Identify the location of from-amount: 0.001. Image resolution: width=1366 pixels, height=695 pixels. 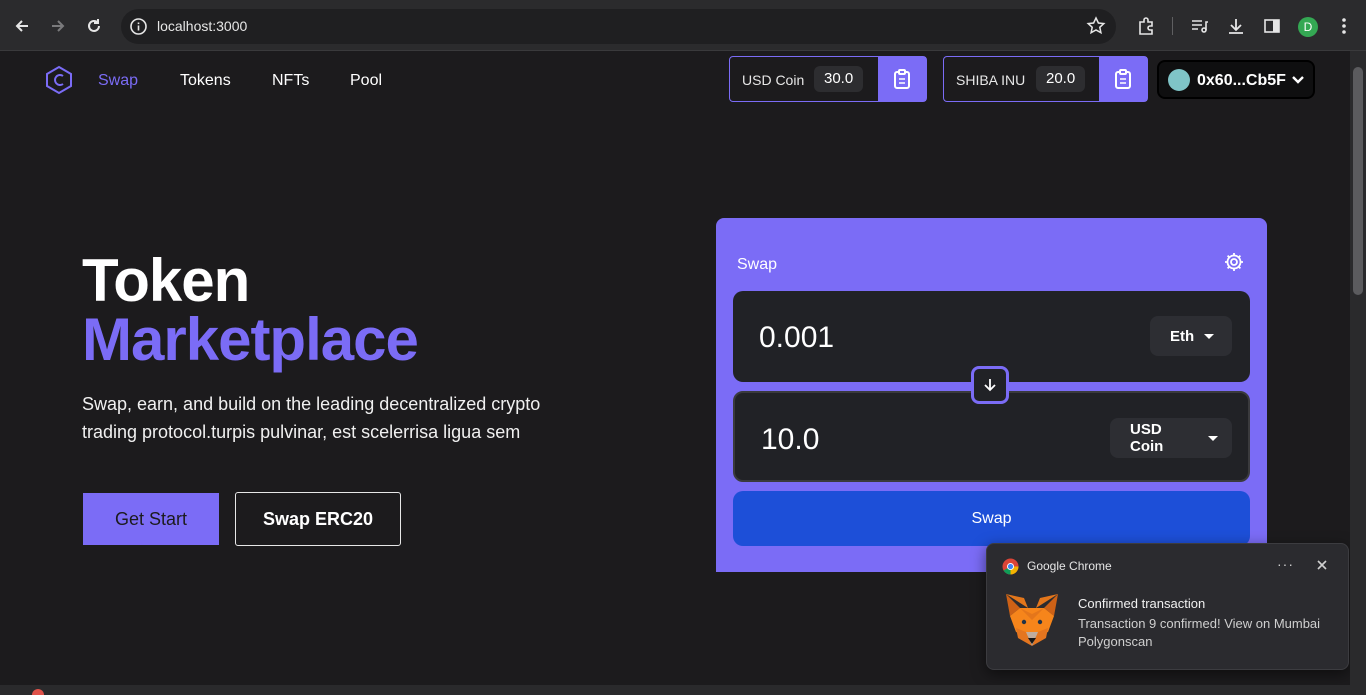
(796, 338).